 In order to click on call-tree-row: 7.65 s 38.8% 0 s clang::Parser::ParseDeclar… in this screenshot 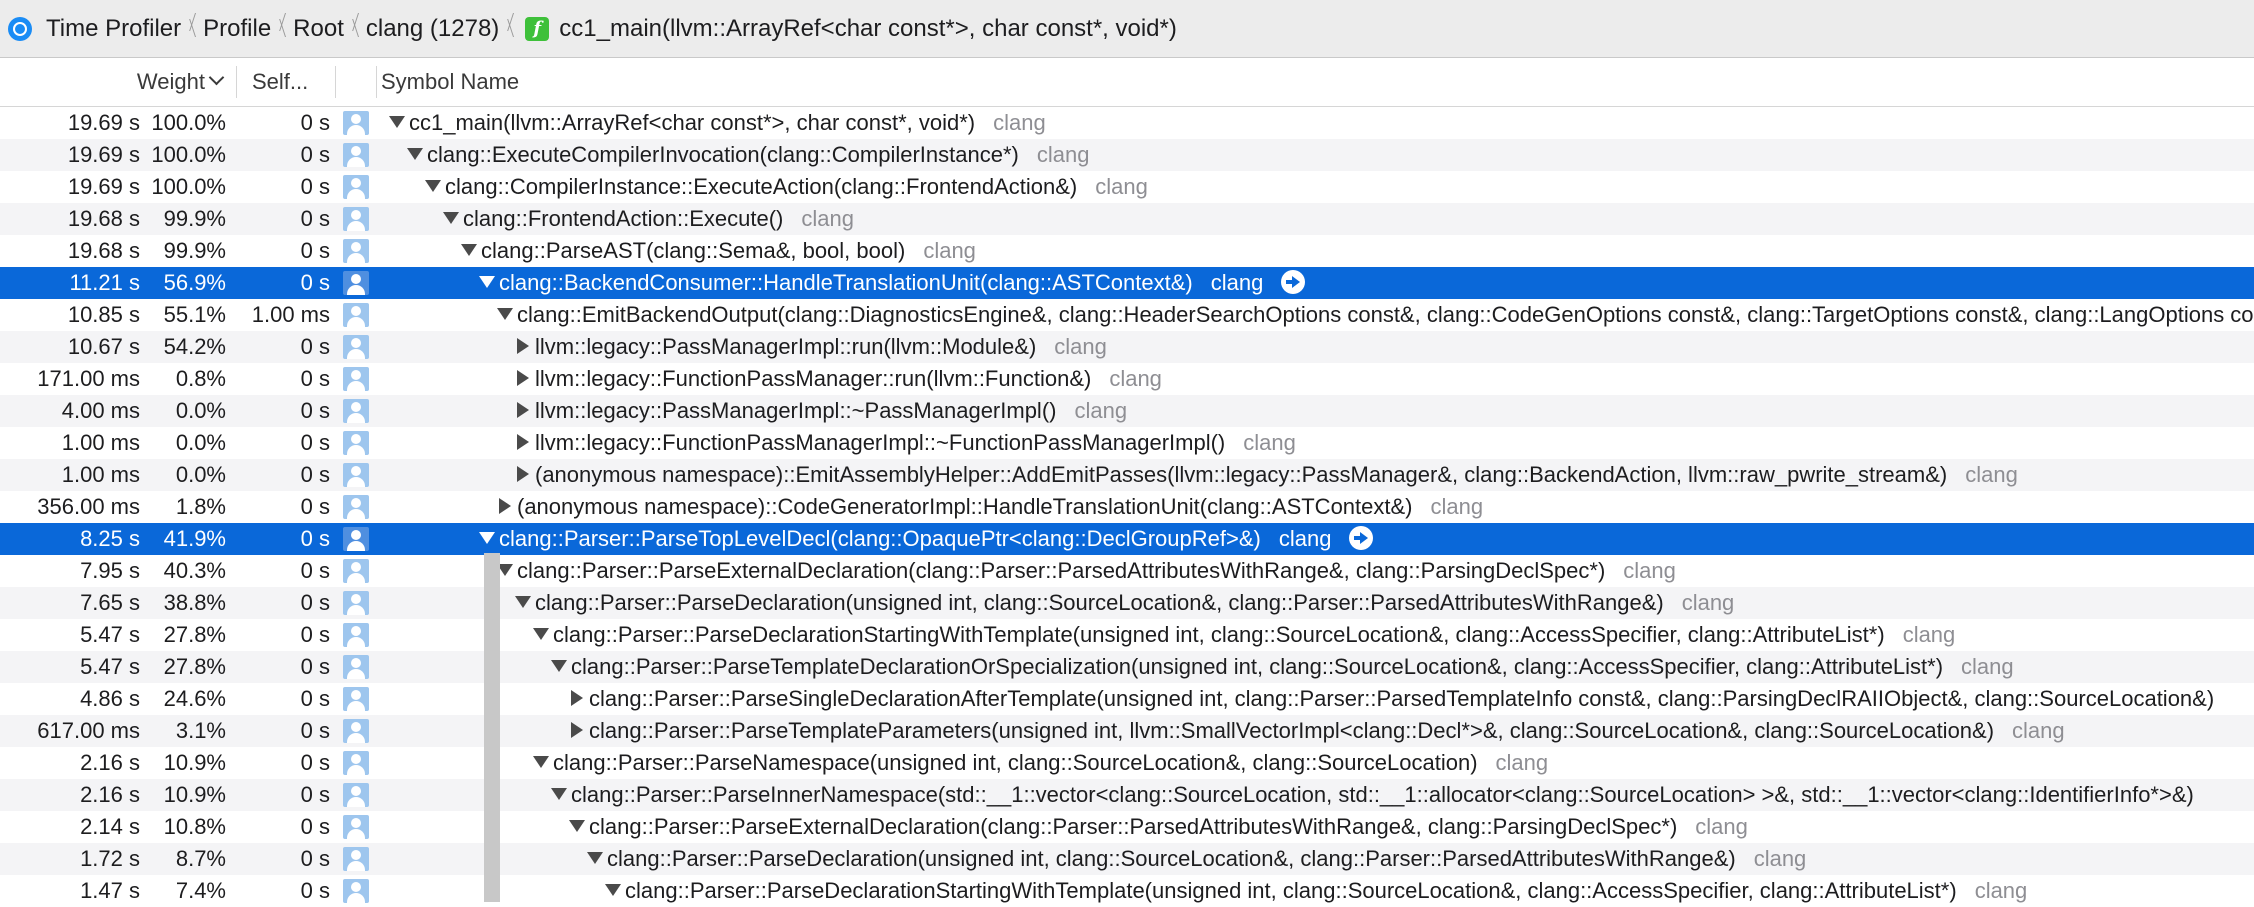, I will do `click(1127, 603)`.